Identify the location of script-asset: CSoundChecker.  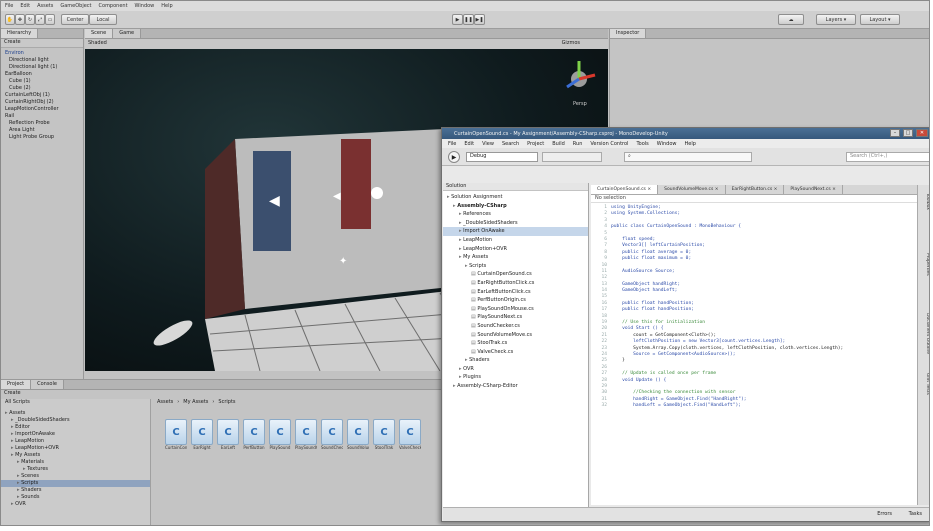
(332, 434).